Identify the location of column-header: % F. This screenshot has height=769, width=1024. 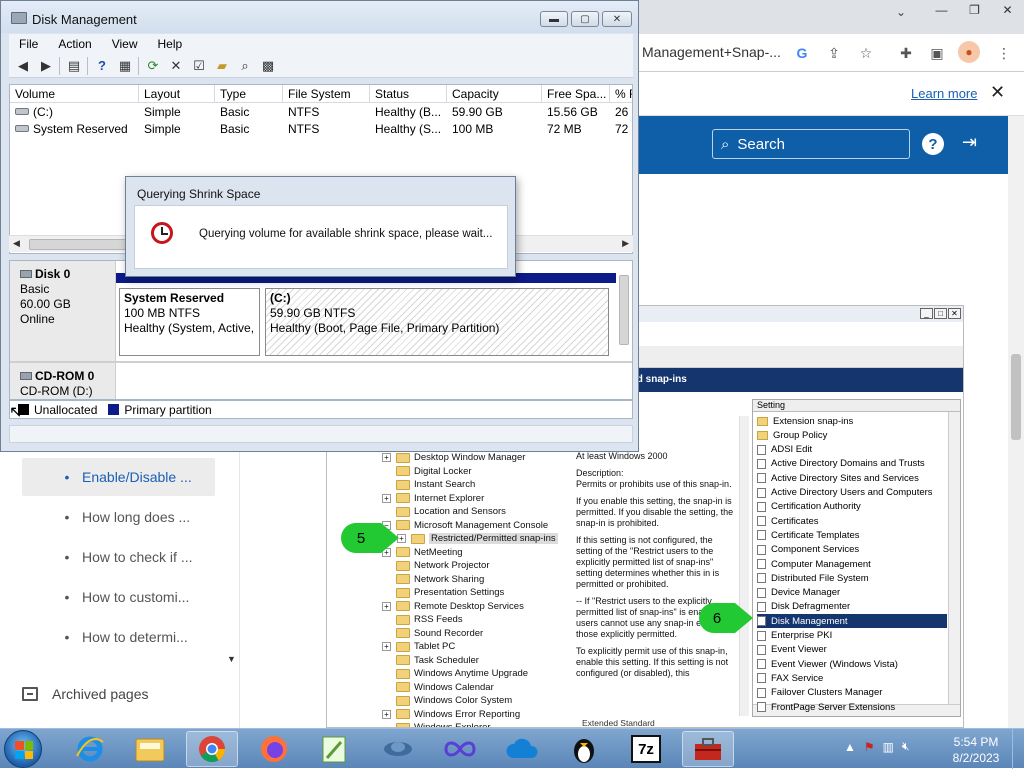
(621, 94).